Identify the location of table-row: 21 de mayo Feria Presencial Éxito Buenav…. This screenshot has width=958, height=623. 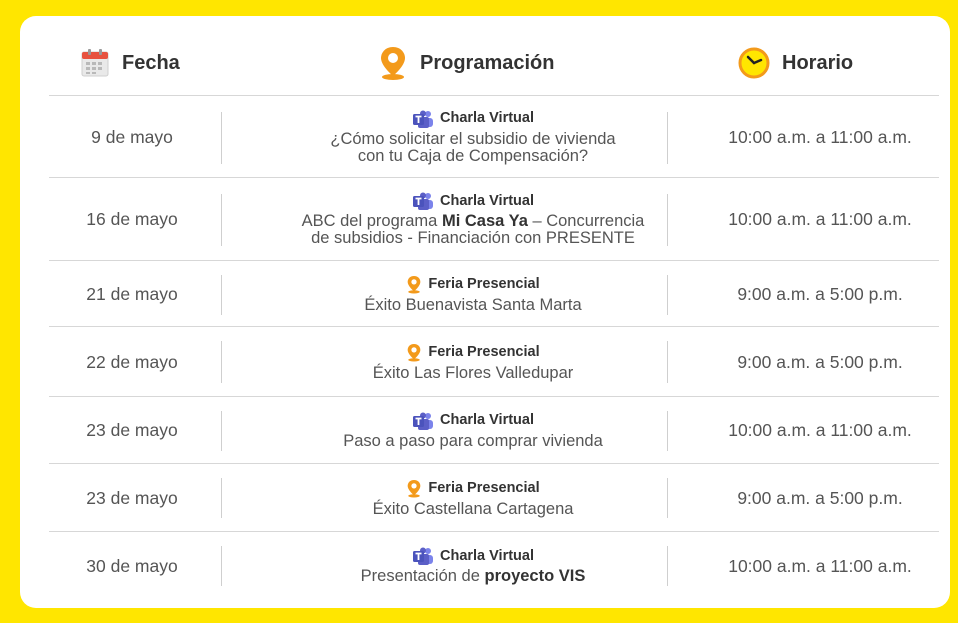
(494, 293).